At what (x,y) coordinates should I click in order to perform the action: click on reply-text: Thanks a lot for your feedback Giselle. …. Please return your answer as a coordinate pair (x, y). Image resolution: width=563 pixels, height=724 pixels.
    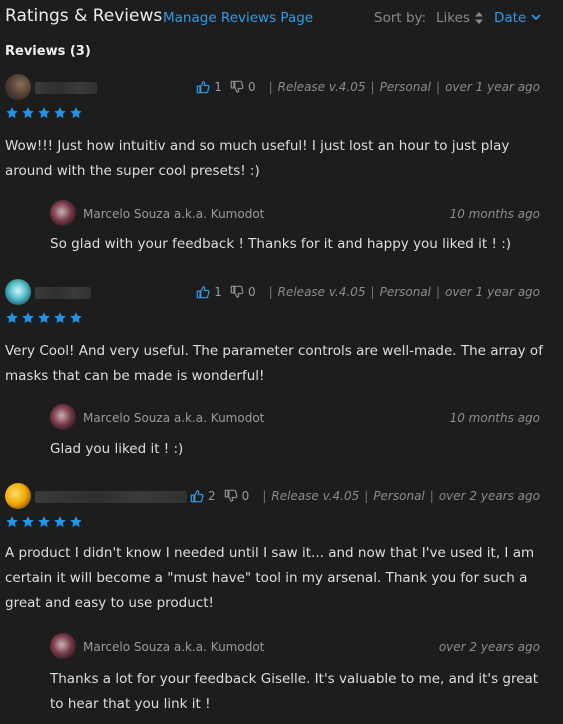
    Looking at the image, I should click on (294, 691).